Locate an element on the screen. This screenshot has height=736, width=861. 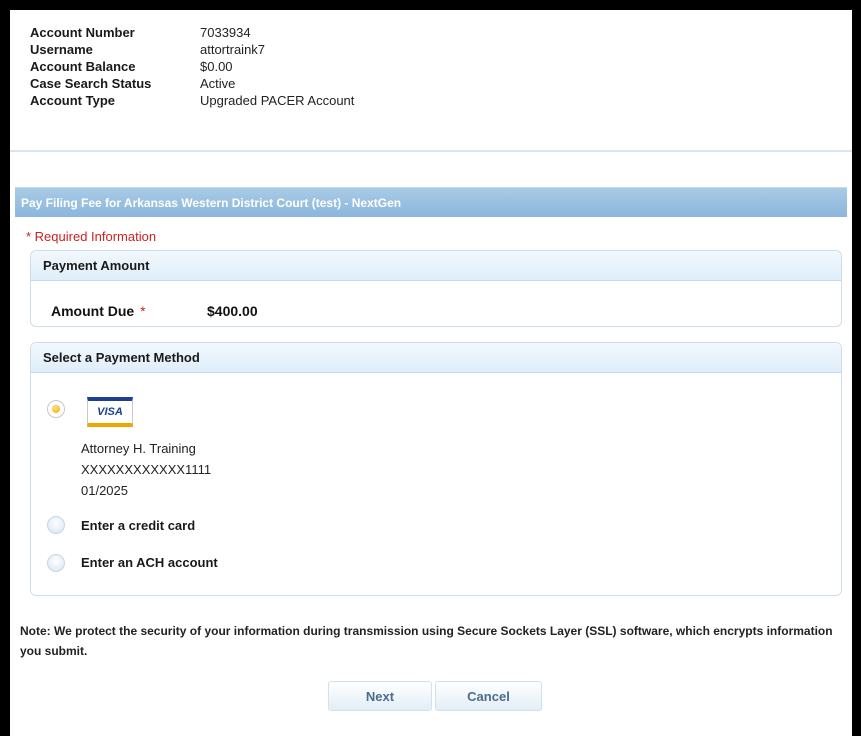
credit-card-radio is located at coordinates (56, 525).